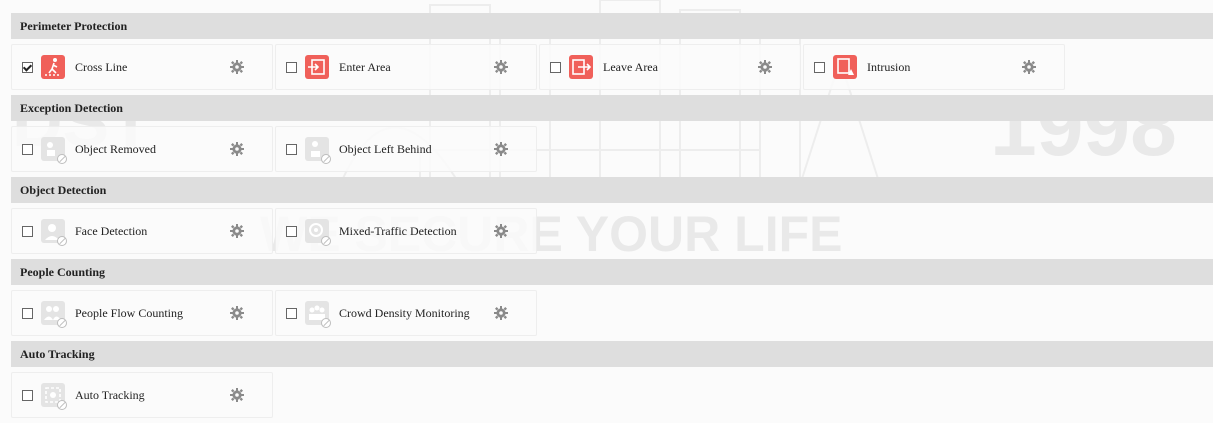  What do you see at coordinates (27, 313) in the screenshot?
I see `people-flow-counting-checkbox` at bounding box center [27, 313].